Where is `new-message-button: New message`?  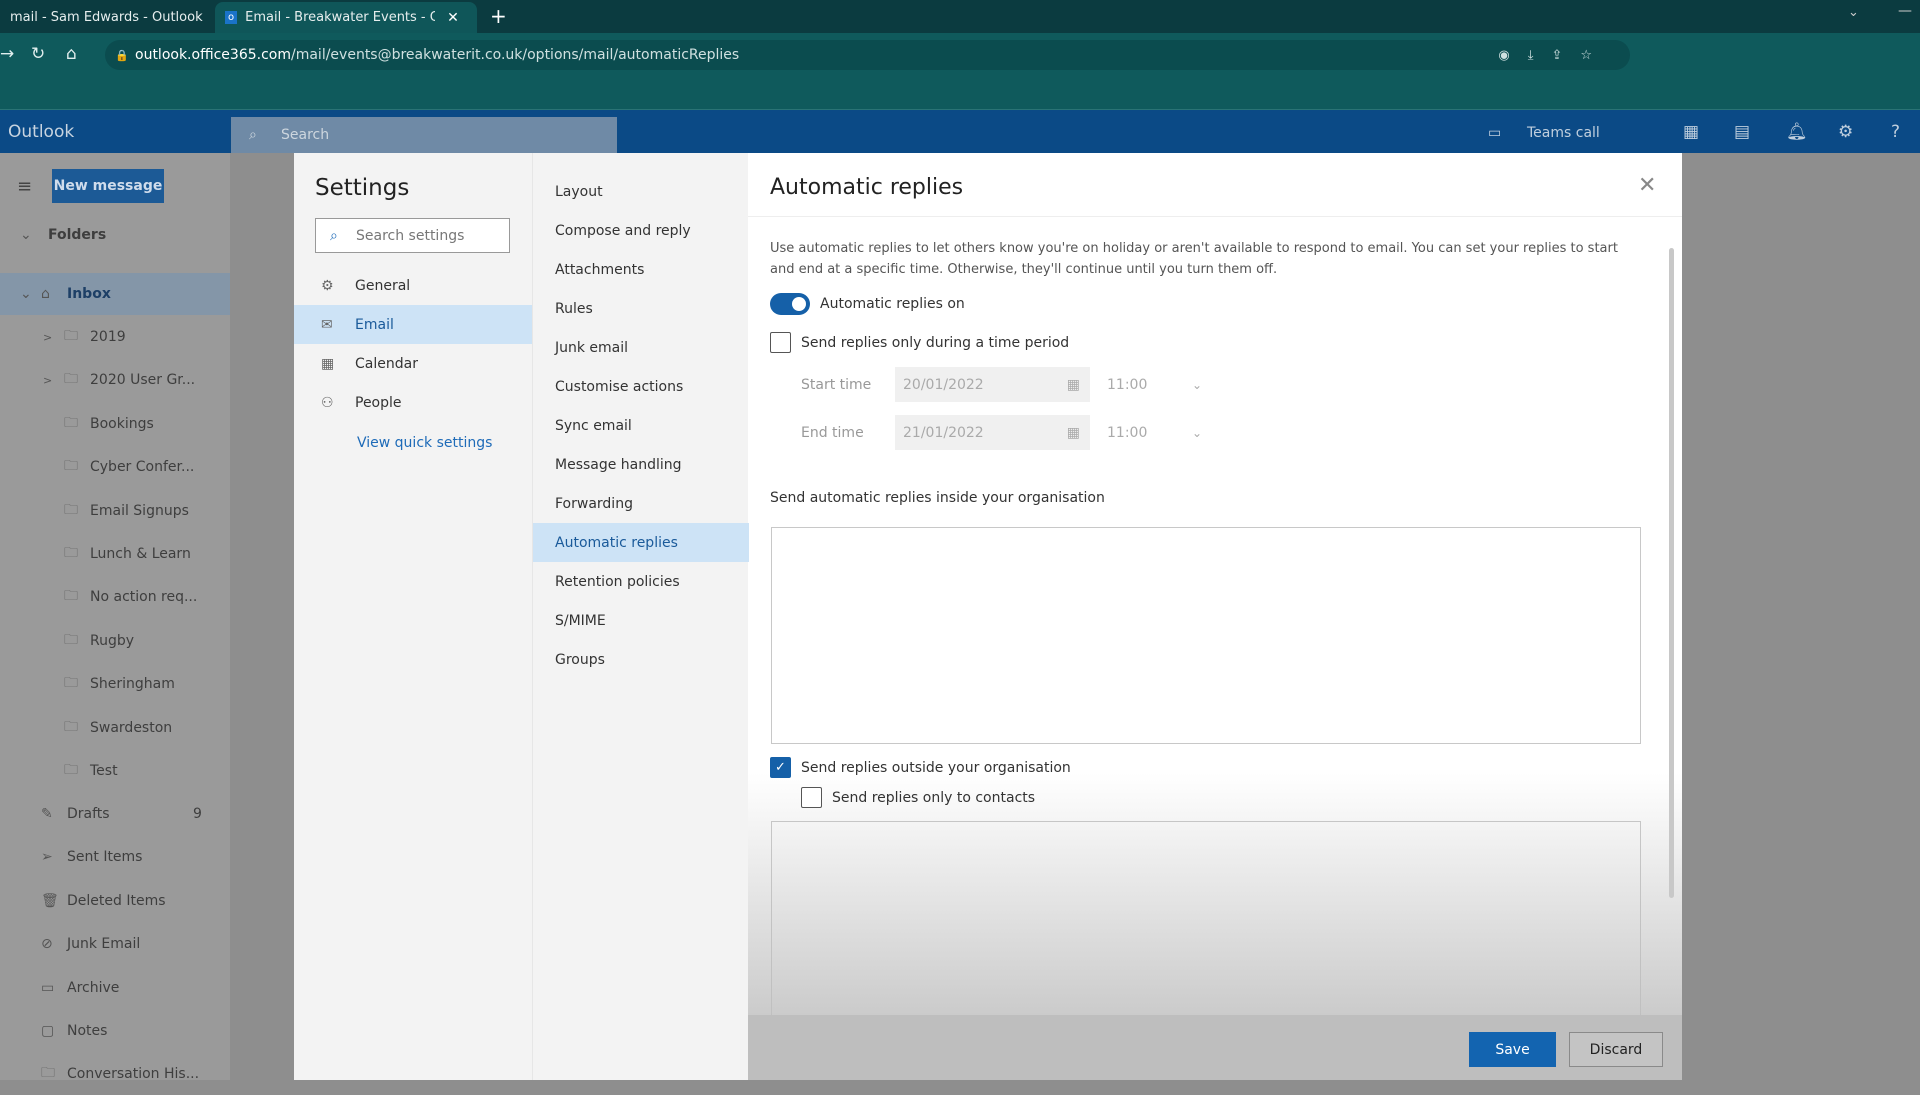 new-message-button: New message is located at coordinates (108, 186).